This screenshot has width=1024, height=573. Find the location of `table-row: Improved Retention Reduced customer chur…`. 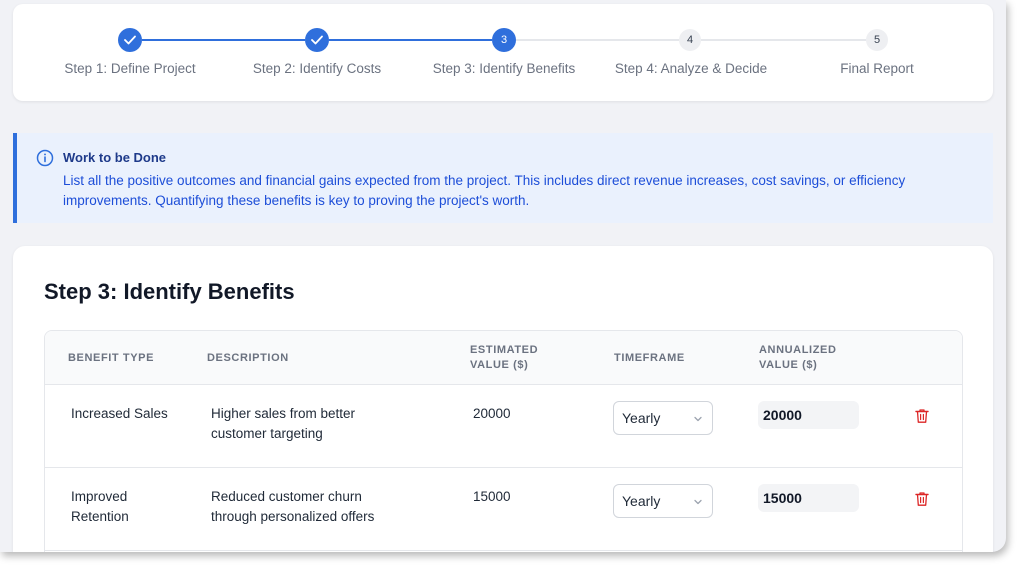

table-row: Improved Retention Reduced customer chur… is located at coordinates (503, 509).